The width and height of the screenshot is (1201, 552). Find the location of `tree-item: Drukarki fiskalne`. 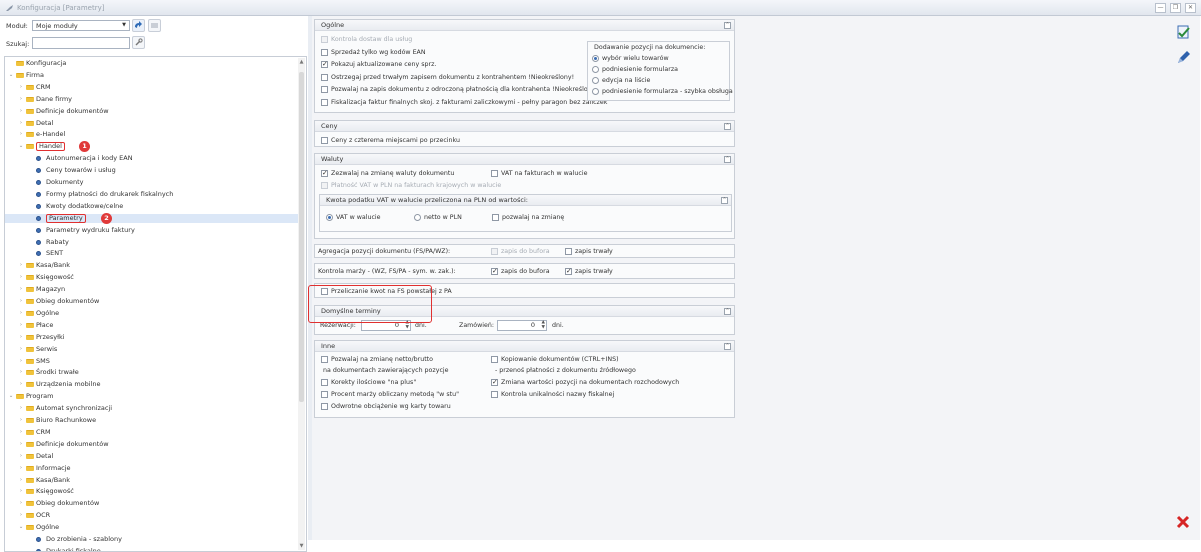

tree-item: Drukarki fiskalne is located at coordinates (152, 549).